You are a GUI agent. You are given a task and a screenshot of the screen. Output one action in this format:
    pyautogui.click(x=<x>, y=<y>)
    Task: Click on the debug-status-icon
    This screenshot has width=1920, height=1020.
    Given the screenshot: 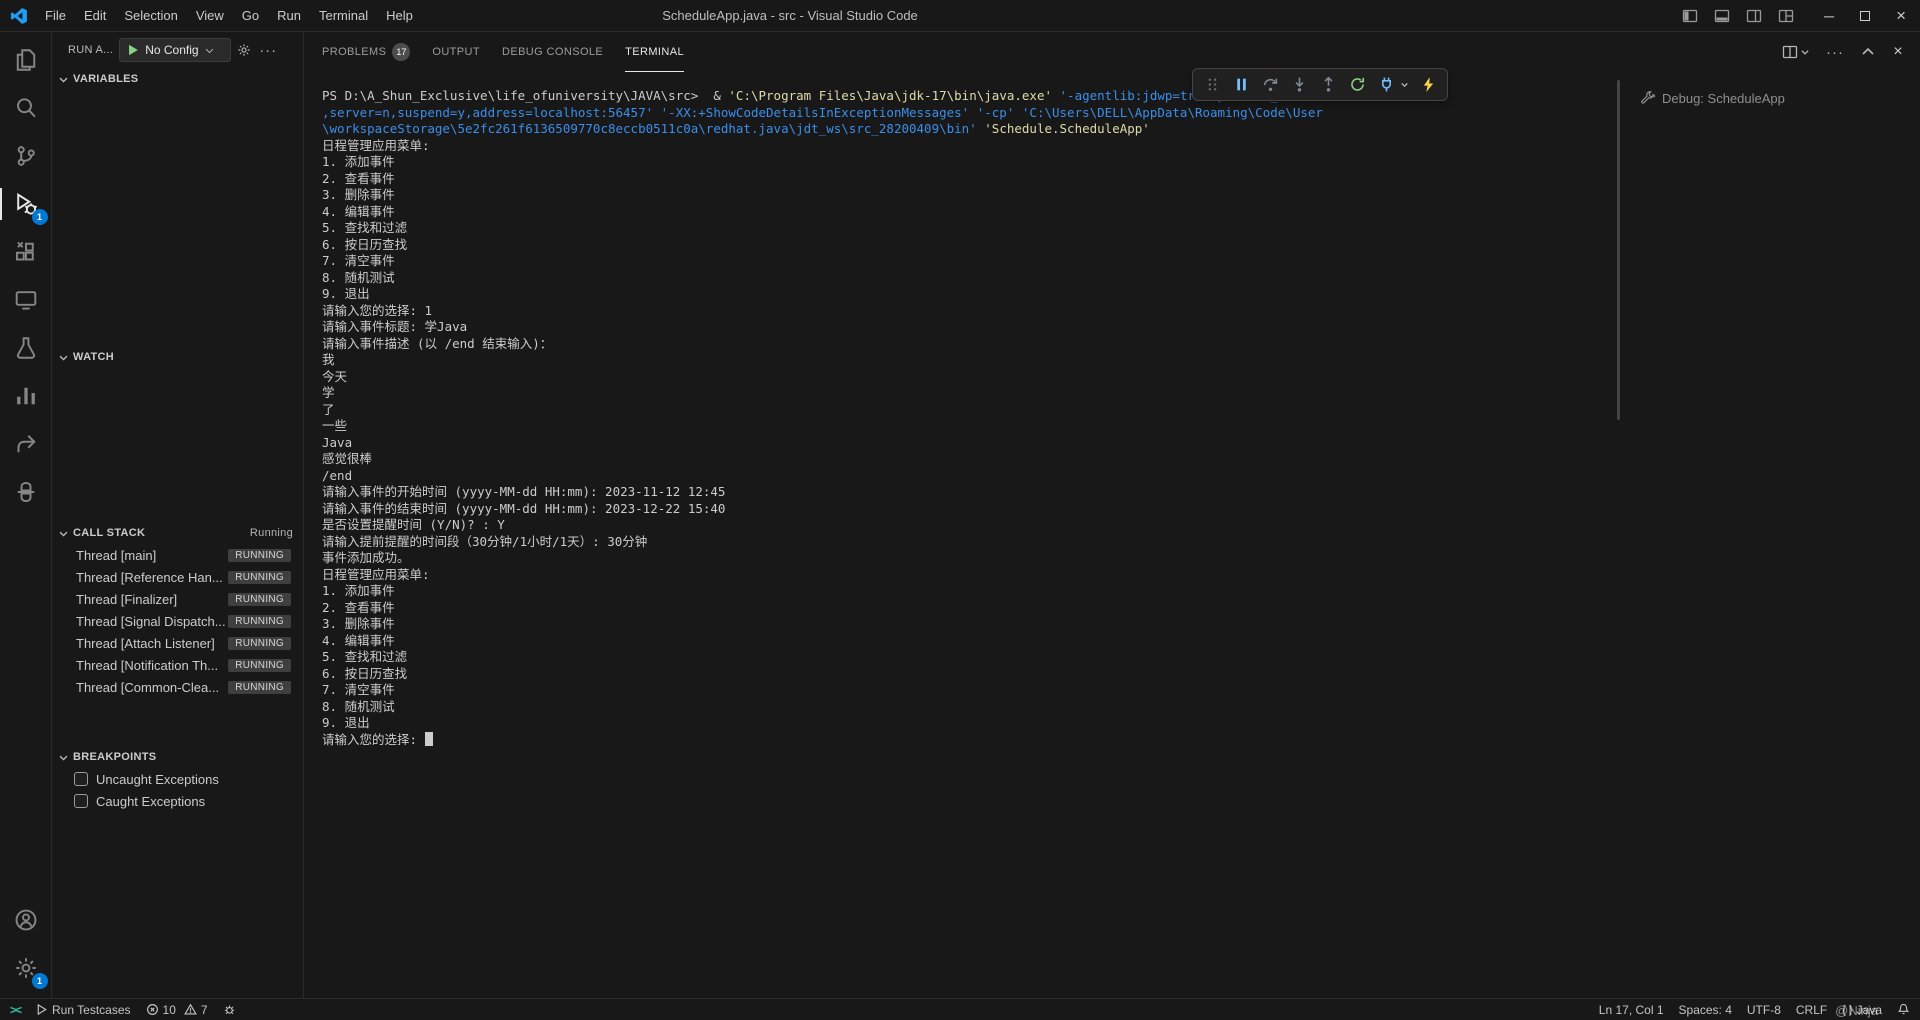 What is the action you would take?
    pyautogui.click(x=229, y=1009)
    